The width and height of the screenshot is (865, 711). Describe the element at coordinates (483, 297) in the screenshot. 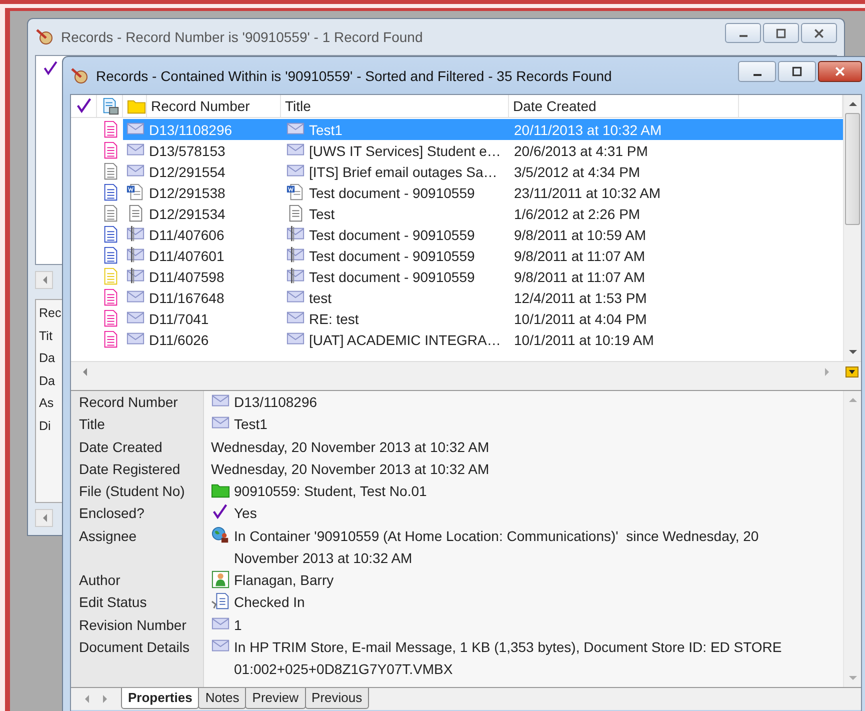

I see `record-row: D11/167648 test 12/4/2011 at 1:53 PM` at that location.